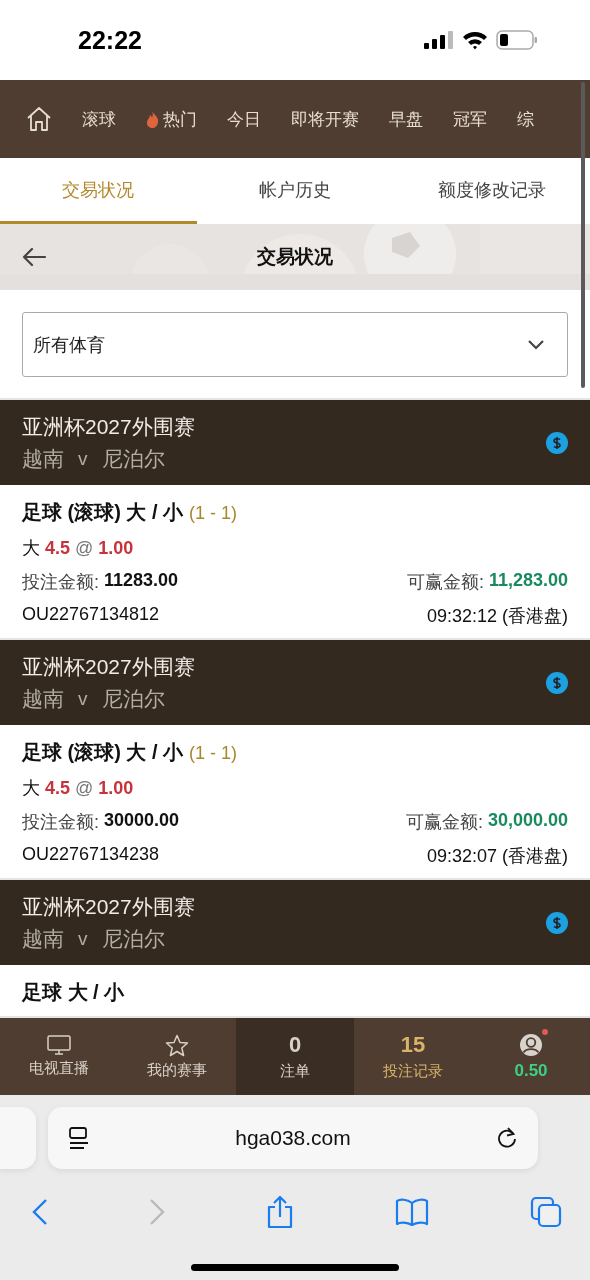  I want to click on nav-tab: 今日, so click(244, 119).